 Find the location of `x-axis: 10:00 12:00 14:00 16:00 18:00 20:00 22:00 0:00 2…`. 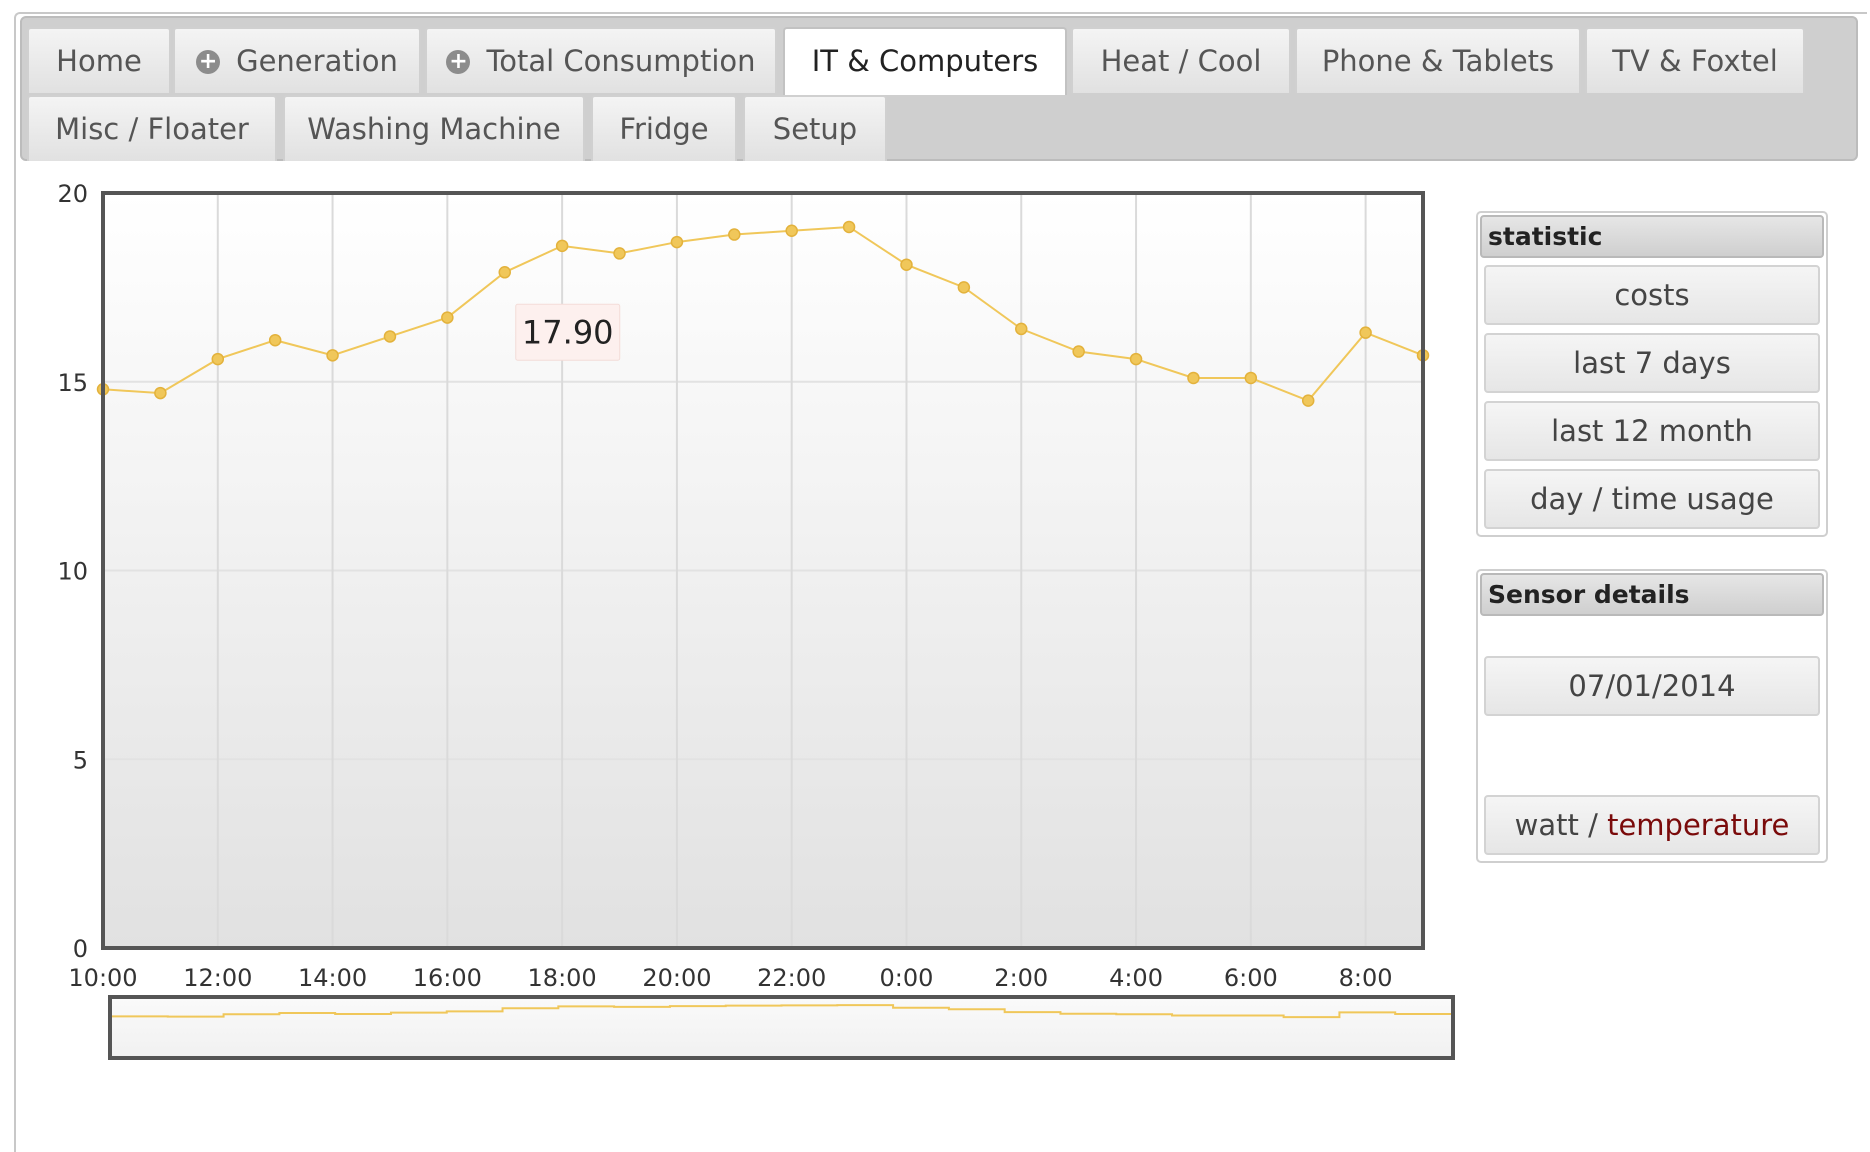

x-axis: 10:00 12:00 14:00 16:00 18:00 20:00 22:00 0:00 2… is located at coordinates (730, 978).